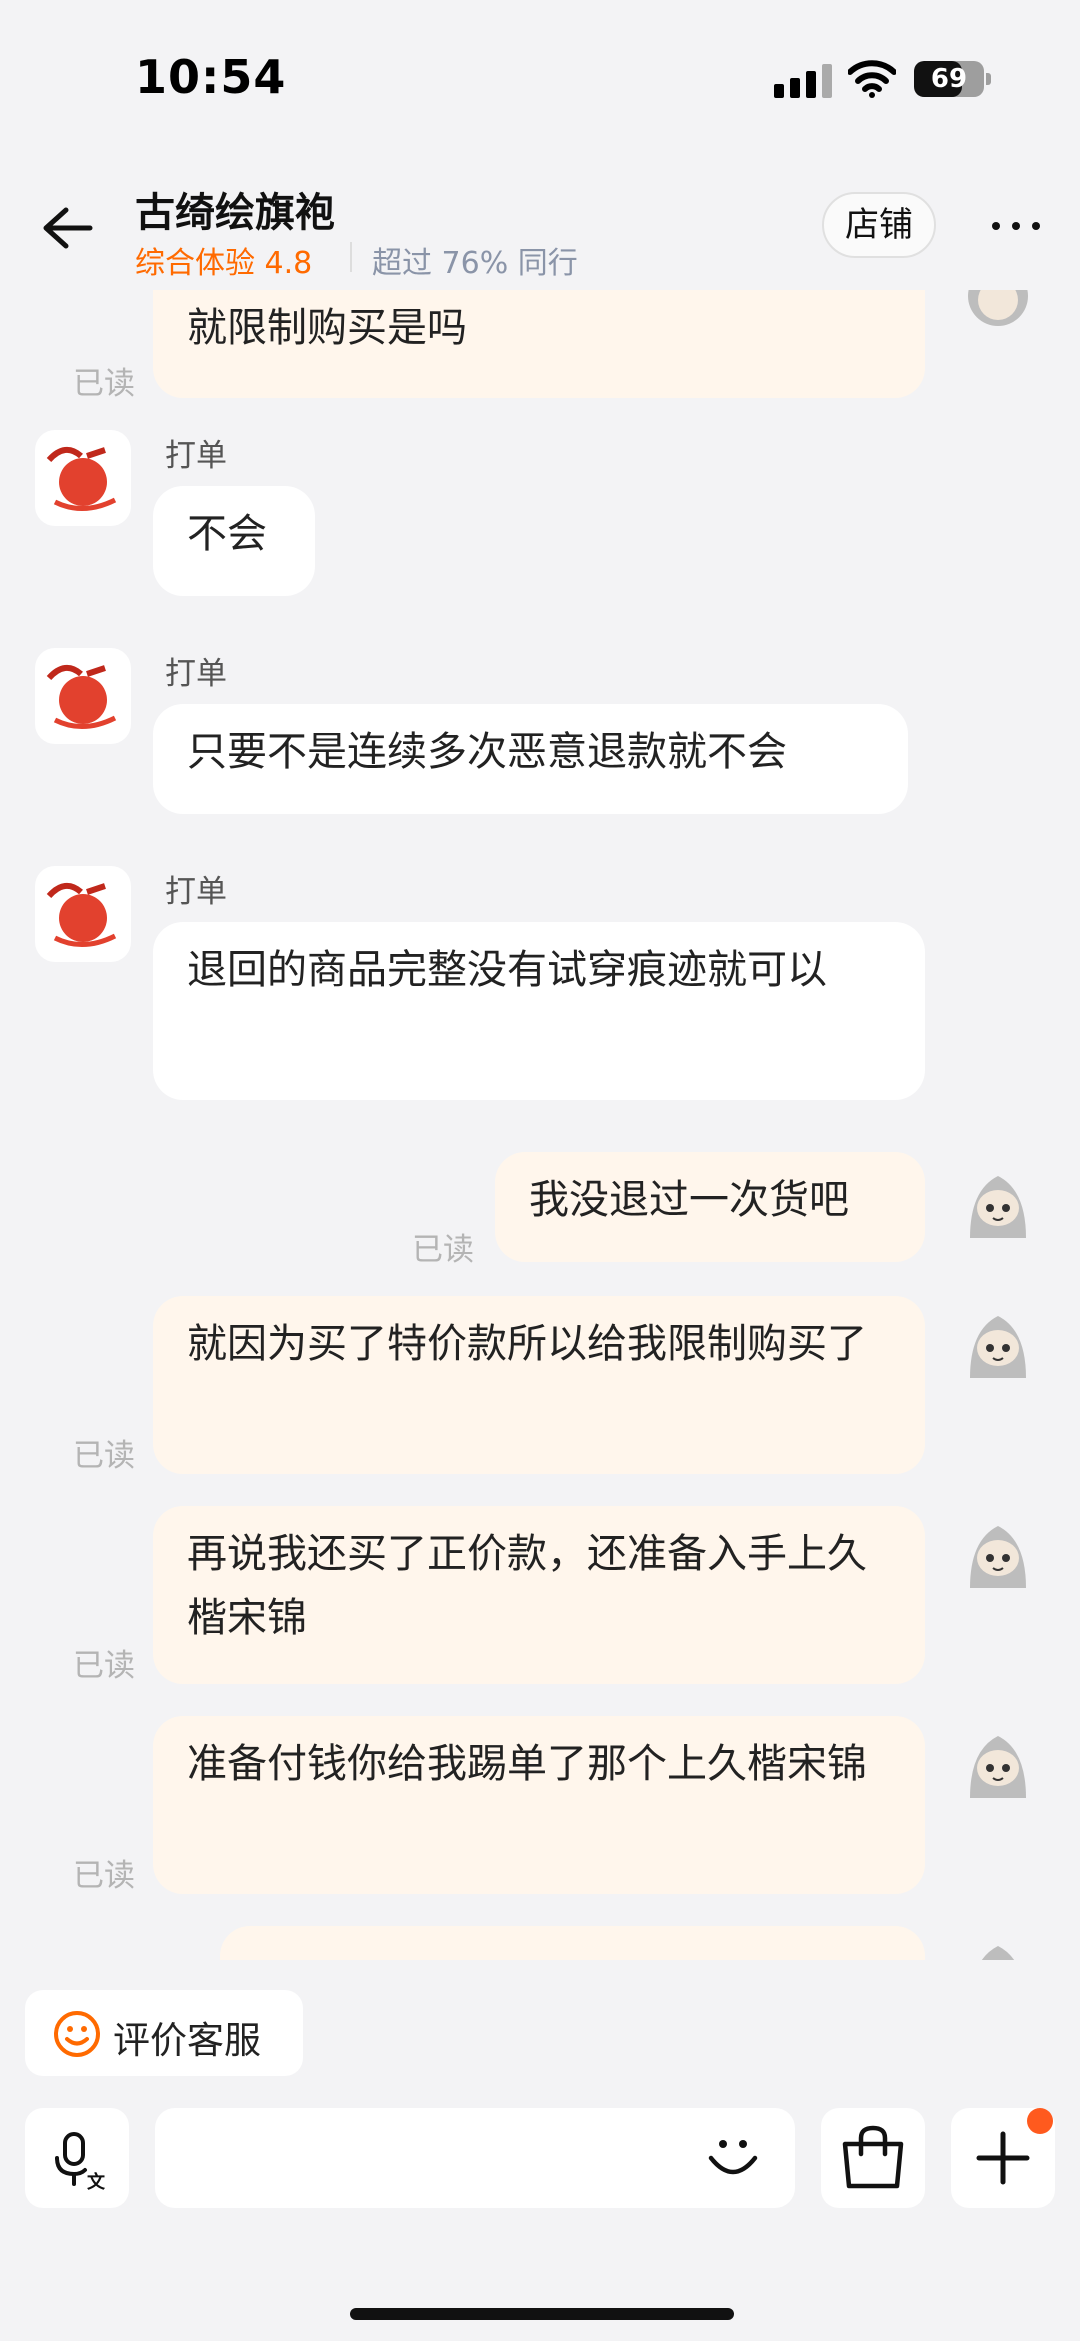 This screenshot has height=2341, width=1080. Describe the element at coordinates (804, 80) in the screenshot. I see `cellular-signal-icon` at that location.